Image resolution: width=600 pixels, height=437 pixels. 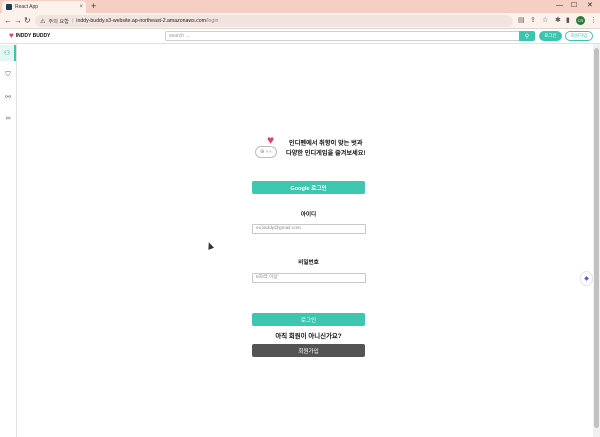 What do you see at coordinates (586, 278) in the screenshot?
I see `floating-helper-icon: ◆` at bounding box center [586, 278].